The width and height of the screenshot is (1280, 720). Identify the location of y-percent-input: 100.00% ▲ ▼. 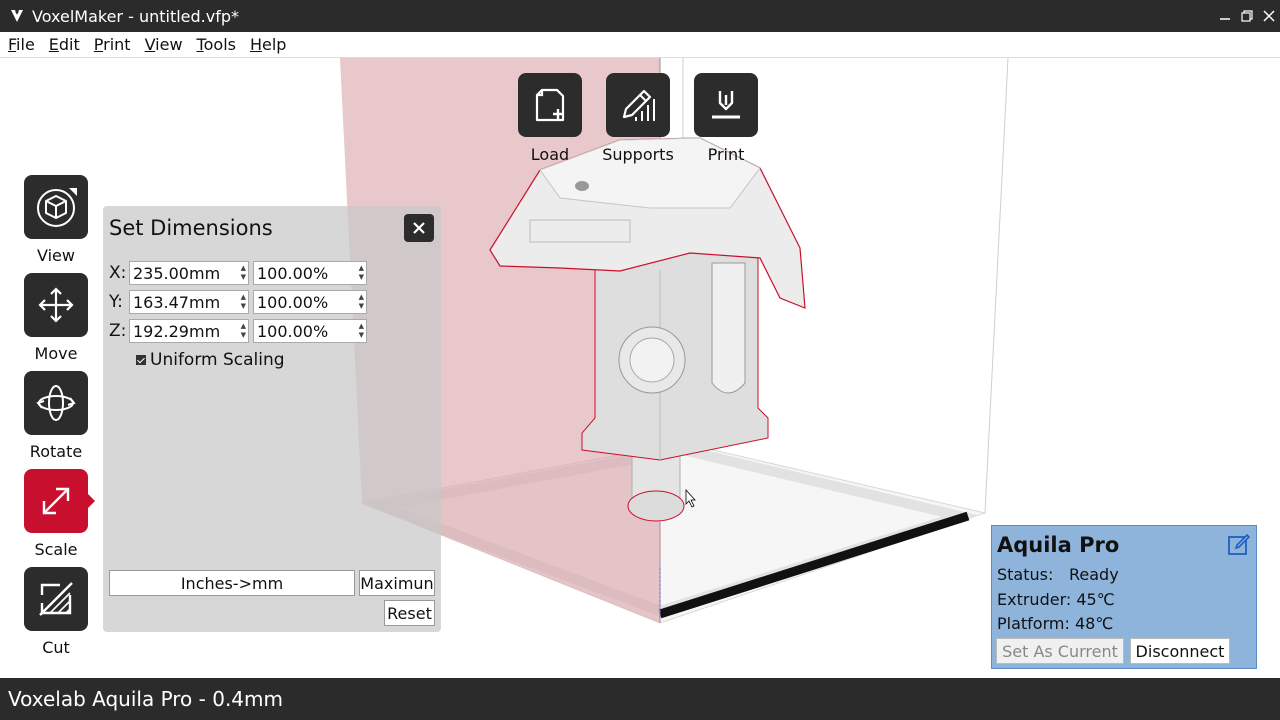
(310, 302).